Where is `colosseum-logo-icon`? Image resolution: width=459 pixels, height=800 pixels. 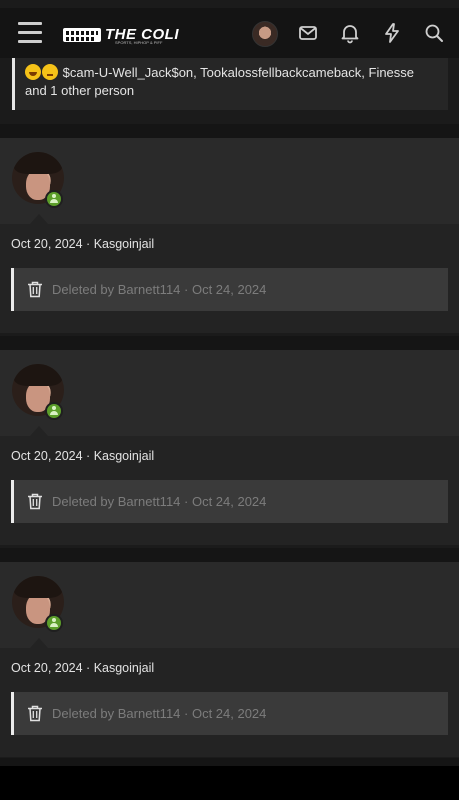
colosseum-logo-icon is located at coordinates (82, 35).